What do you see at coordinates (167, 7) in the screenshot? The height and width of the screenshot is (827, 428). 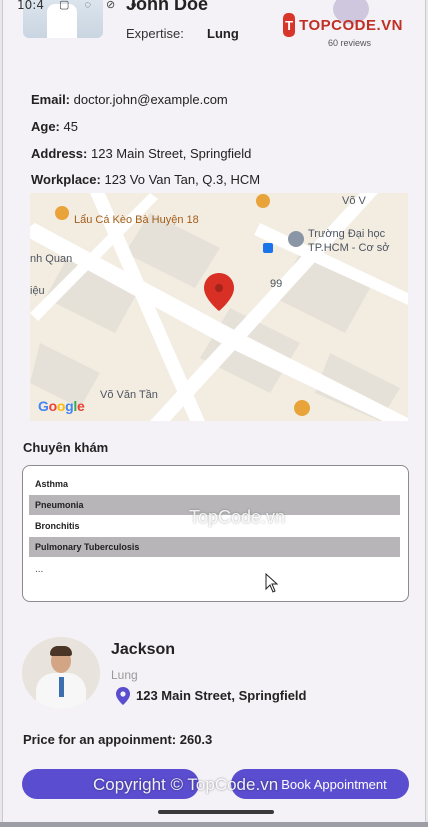 I see `doctor-name: John Doe` at bounding box center [167, 7].